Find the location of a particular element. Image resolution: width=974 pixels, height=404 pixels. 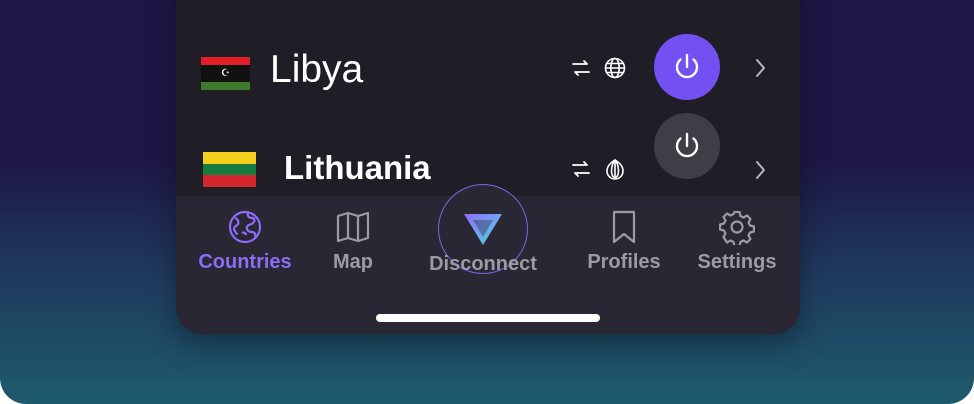

country-row-libya: ☪ Libya is located at coordinates (488, 74).